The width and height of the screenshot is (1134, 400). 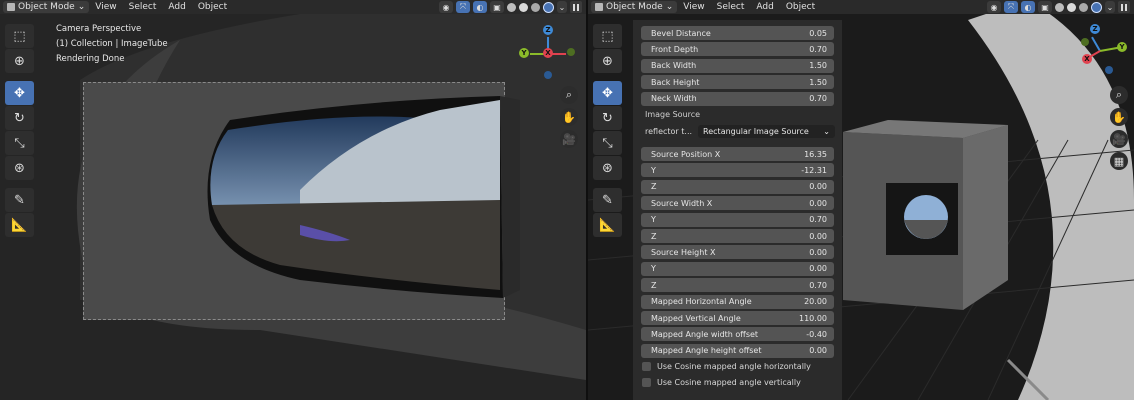 What do you see at coordinates (818, 49) in the screenshot?
I see `property-value: 0.70` at bounding box center [818, 49].